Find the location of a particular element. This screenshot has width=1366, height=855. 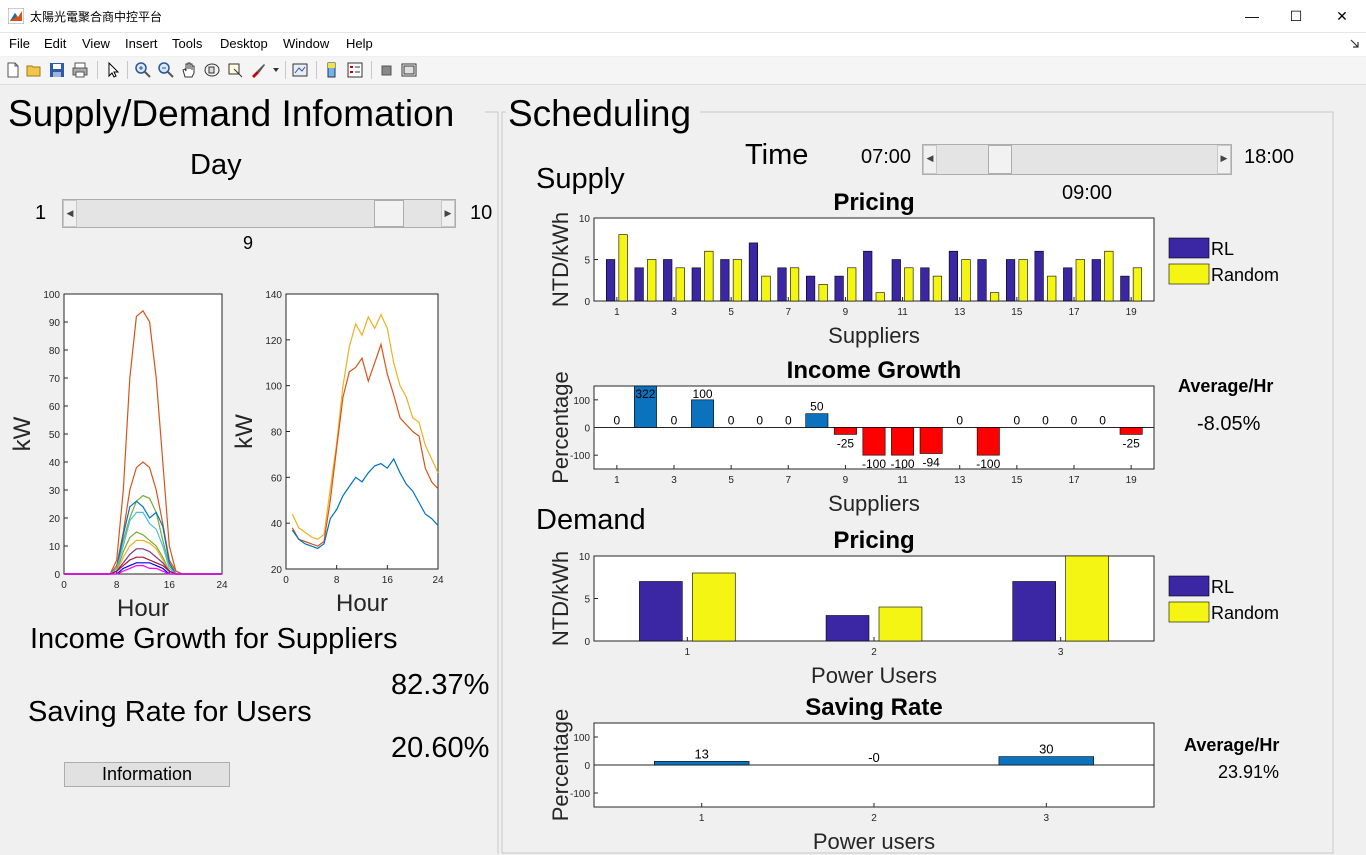

y-axis-label: NTD/kWh is located at coordinates (560, 598).